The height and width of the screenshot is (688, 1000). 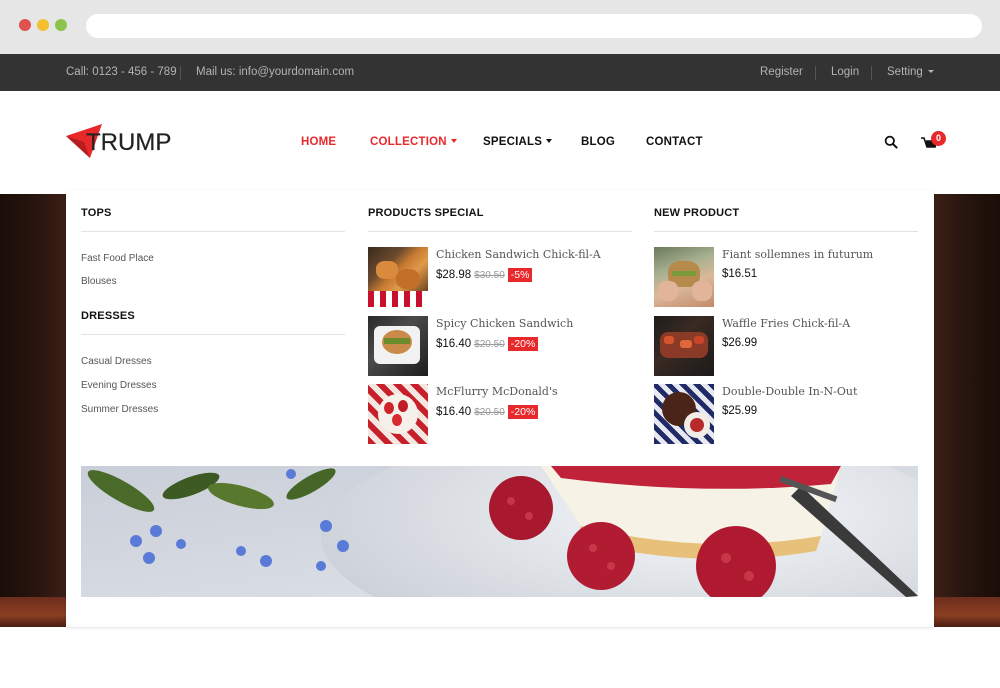 What do you see at coordinates (25, 25) in the screenshot?
I see `close-window-dot` at bounding box center [25, 25].